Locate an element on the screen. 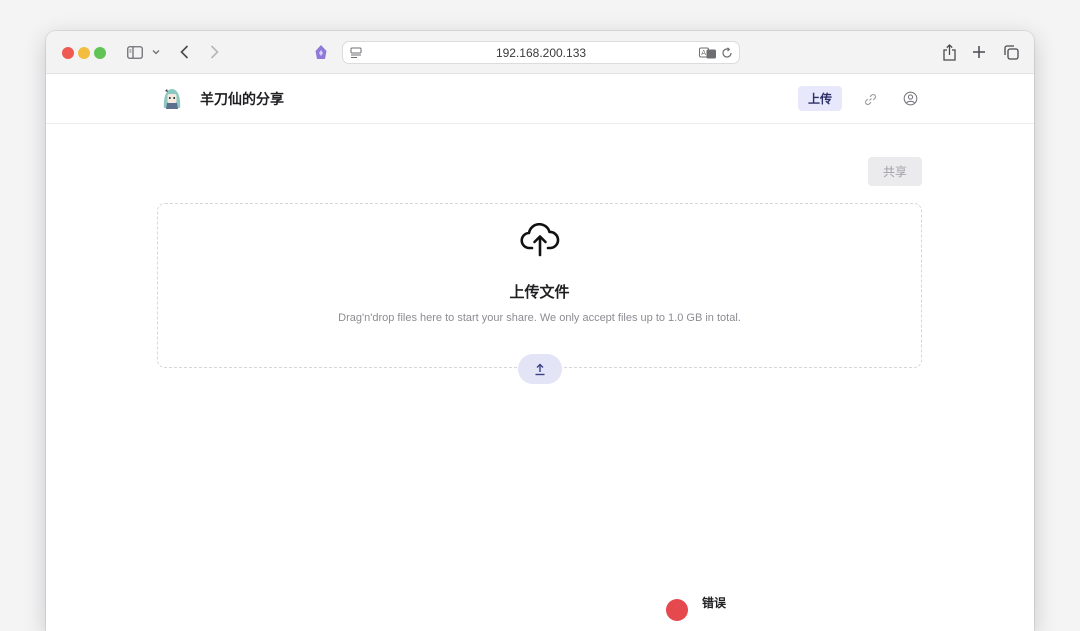  svg-text: A is located at coordinates (703, 53).